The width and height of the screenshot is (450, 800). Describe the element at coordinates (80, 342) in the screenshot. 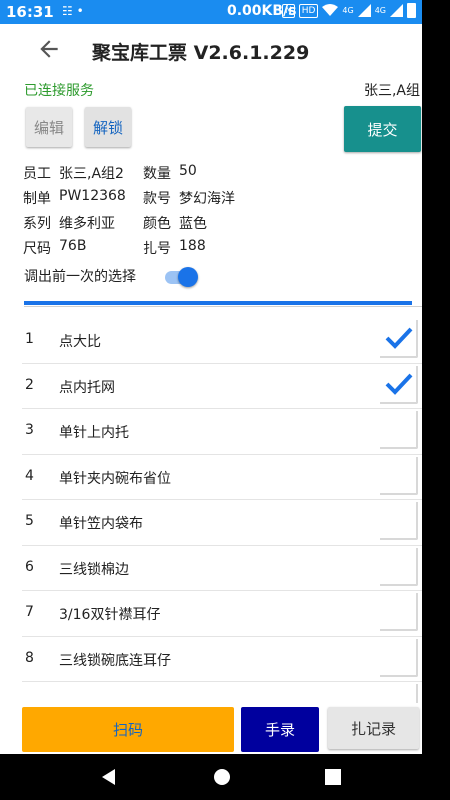

I see `item-name: 点大比` at that location.